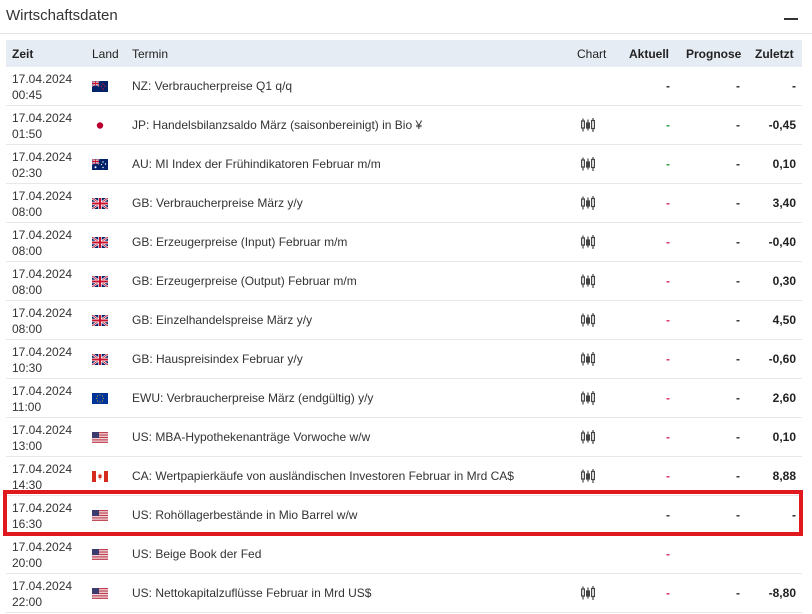 The image size is (812, 614). What do you see at coordinates (62, 15) in the screenshot?
I see `widget-title: Wirtschaftsdaten` at bounding box center [62, 15].